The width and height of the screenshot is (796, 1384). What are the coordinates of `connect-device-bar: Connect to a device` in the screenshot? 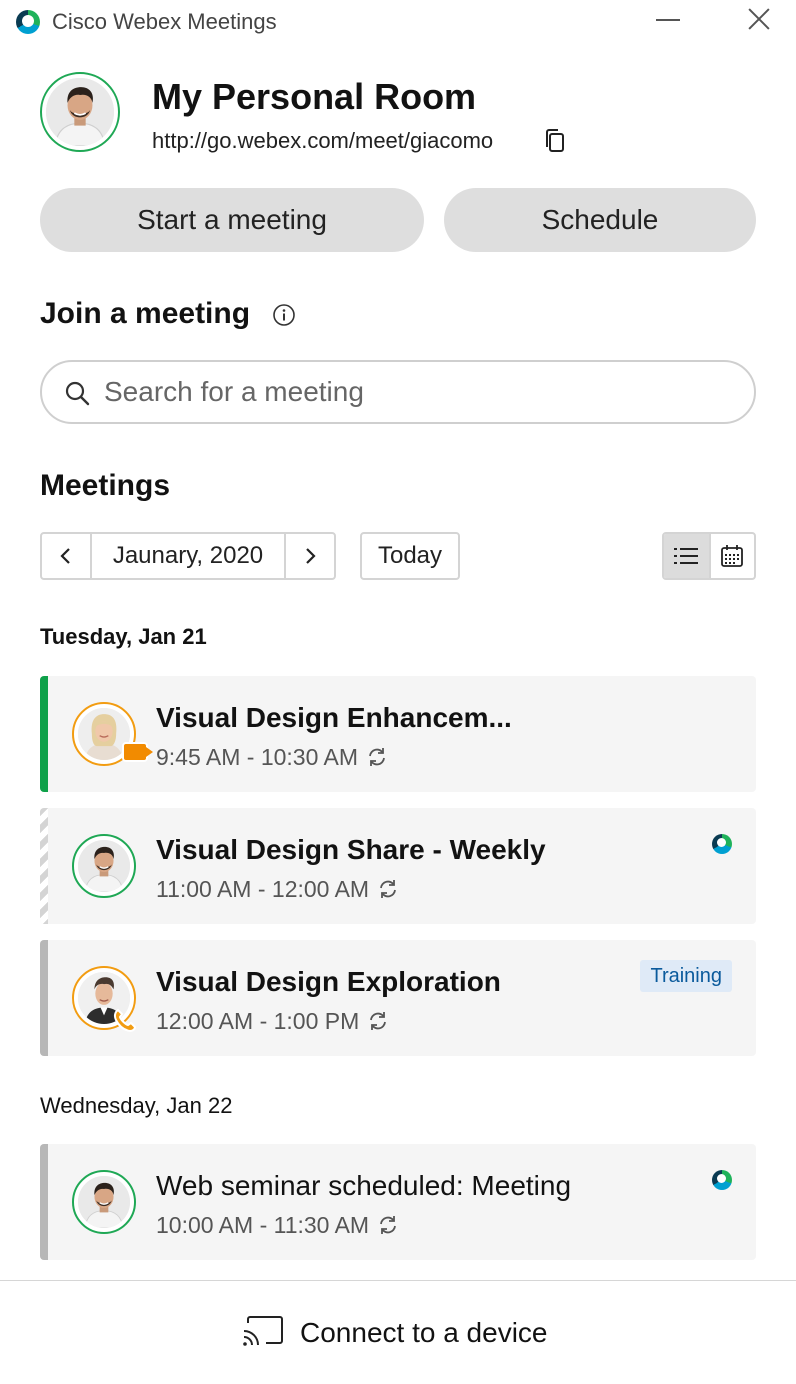 It's located at (398, 1332).